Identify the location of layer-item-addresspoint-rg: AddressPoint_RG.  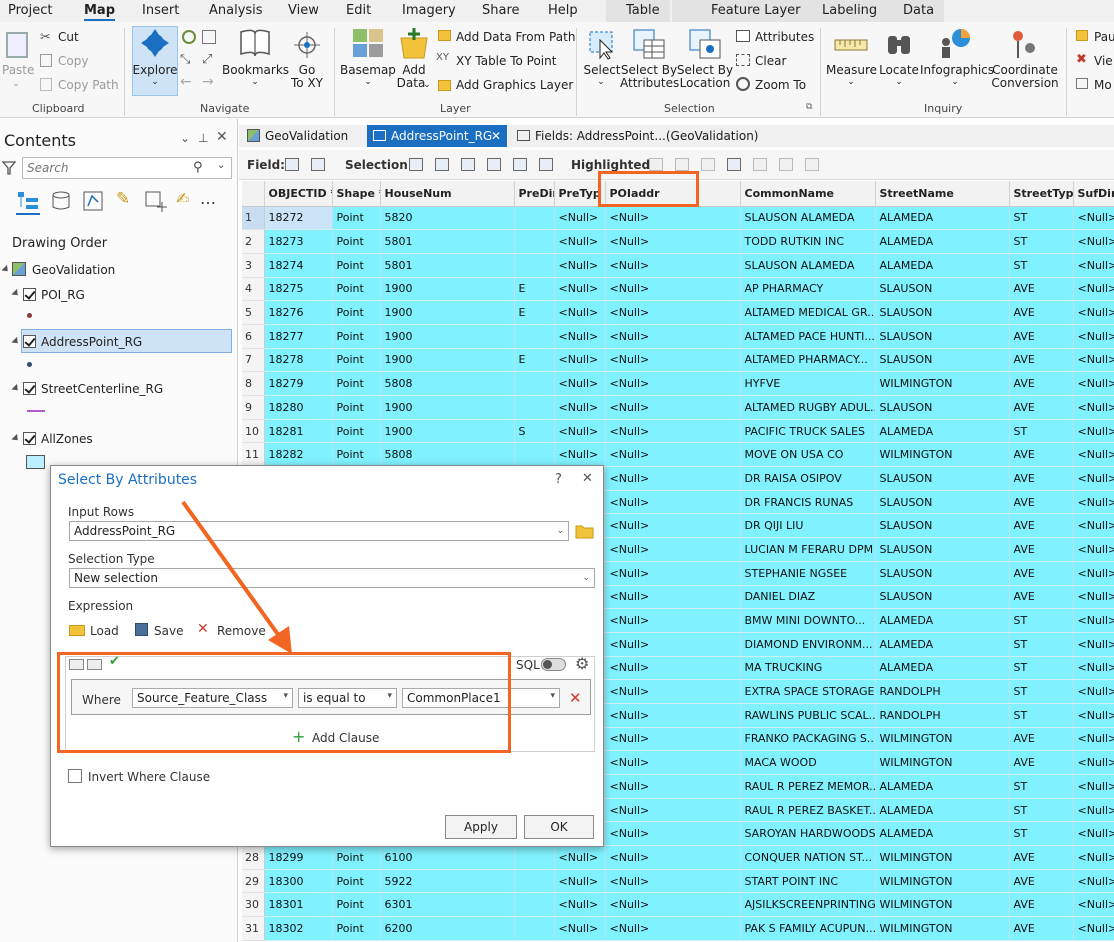
(91, 342).